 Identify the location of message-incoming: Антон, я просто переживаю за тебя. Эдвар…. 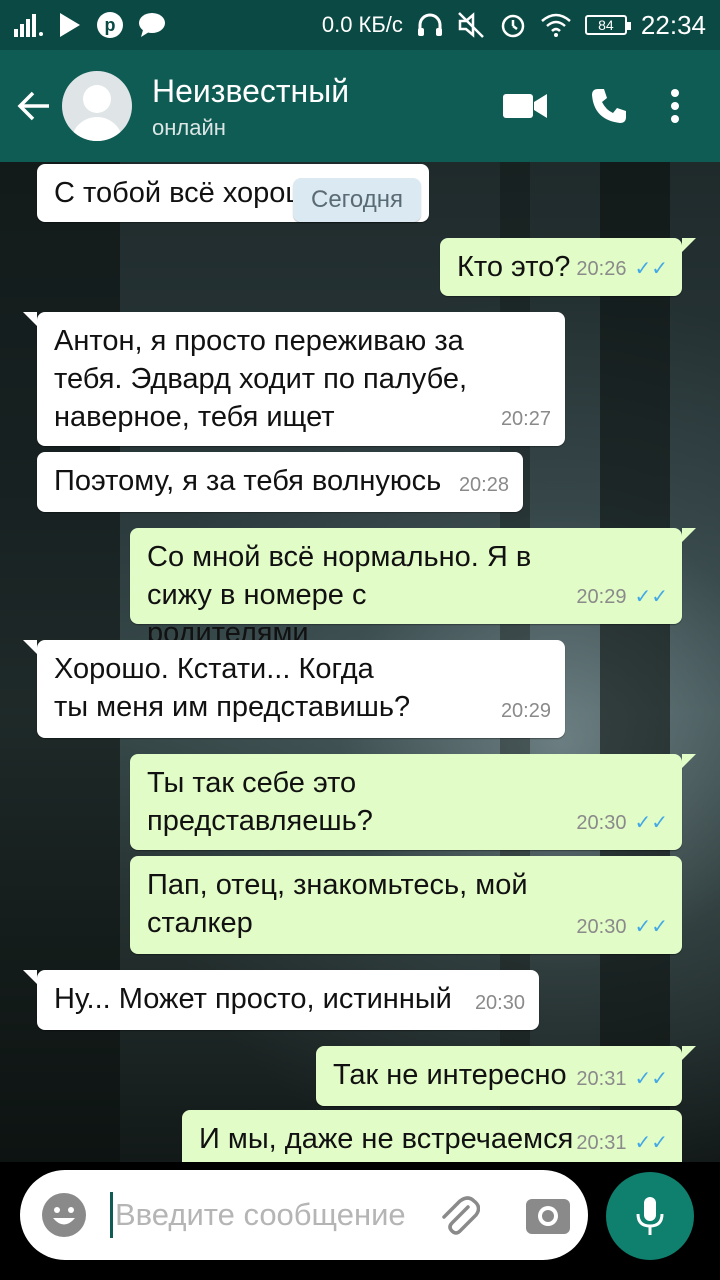
(294, 379).